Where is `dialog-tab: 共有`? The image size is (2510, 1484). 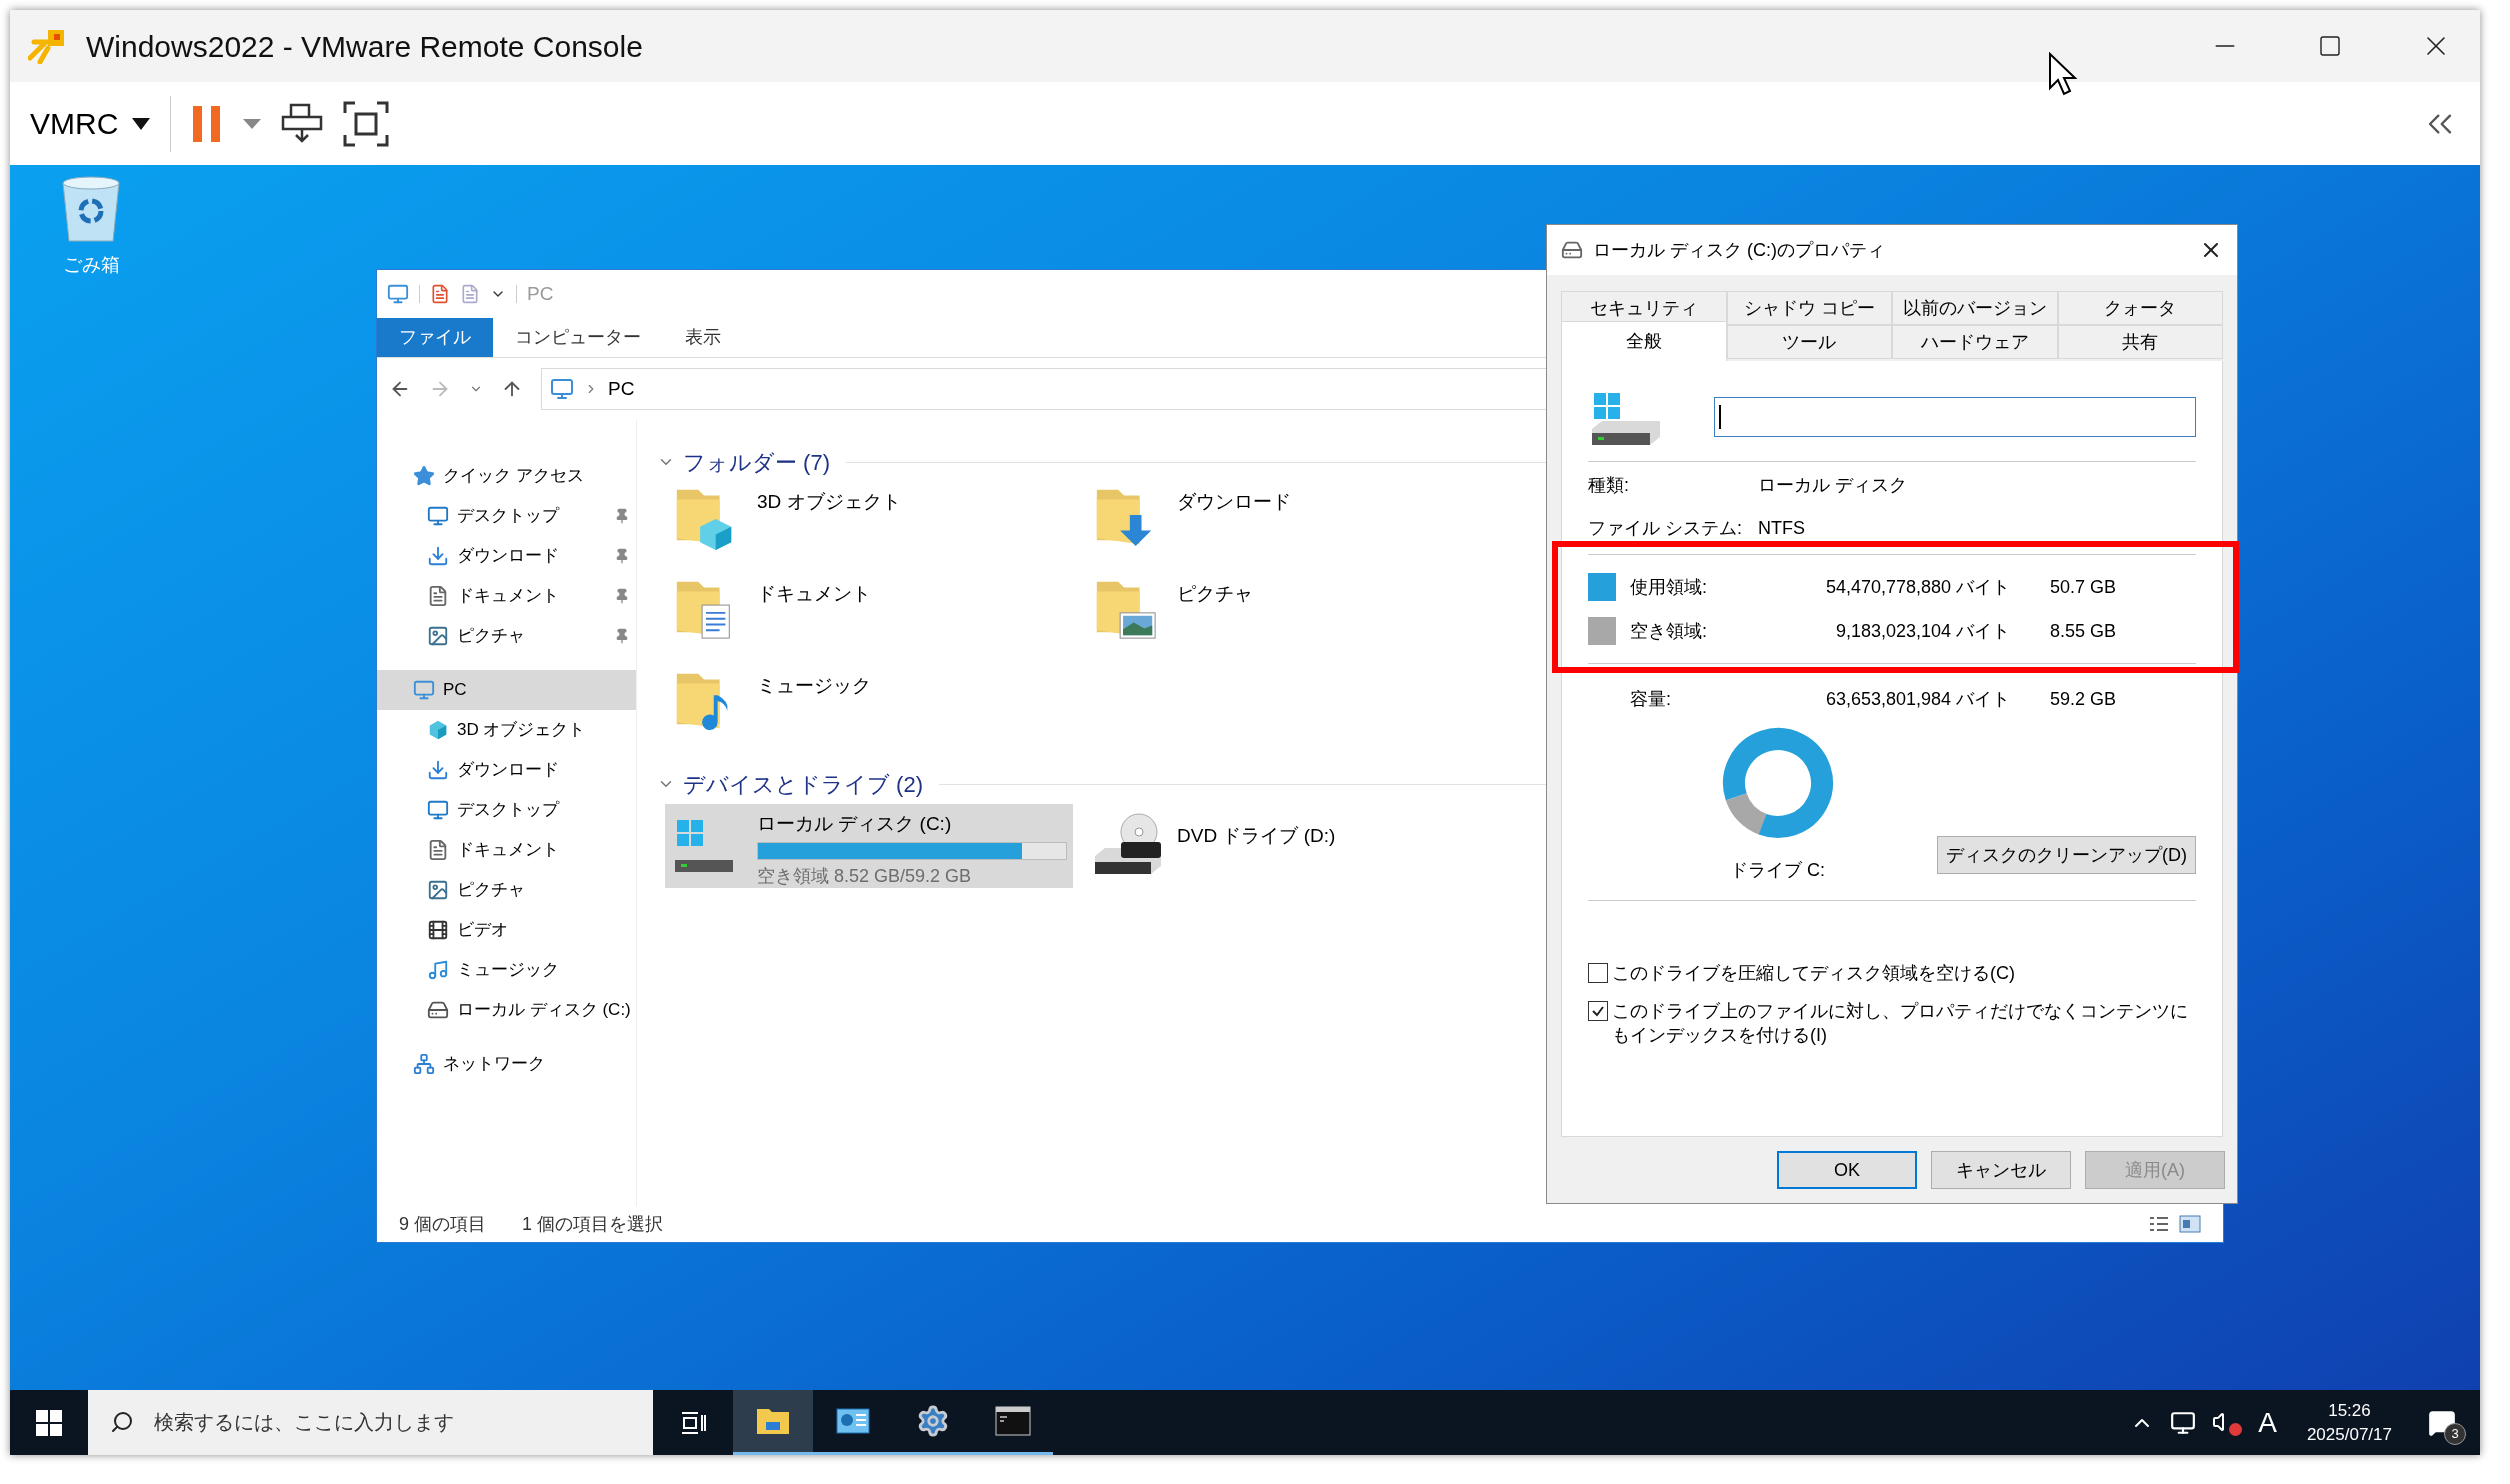
dialog-tab: 共有 is located at coordinates (2140, 342).